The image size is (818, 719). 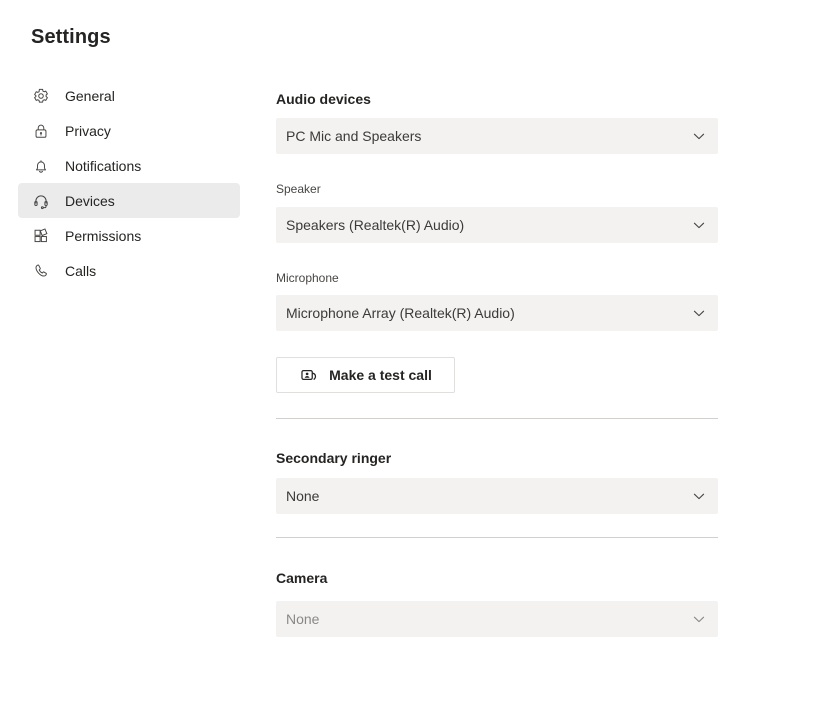 What do you see at coordinates (88, 130) in the screenshot?
I see `sidebar-item-label: Privacy` at bounding box center [88, 130].